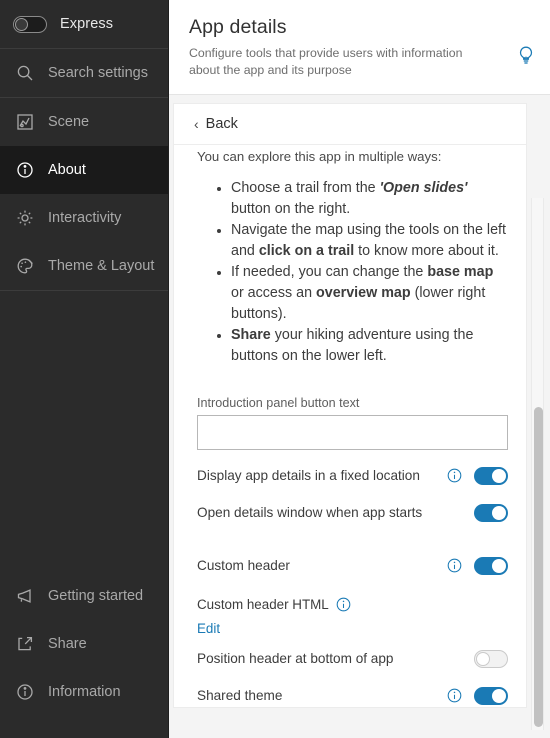  What do you see at coordinates (350, 124) in the screenshot?
I see `back-button: ‹ Back` at bounding box center [350, 124].